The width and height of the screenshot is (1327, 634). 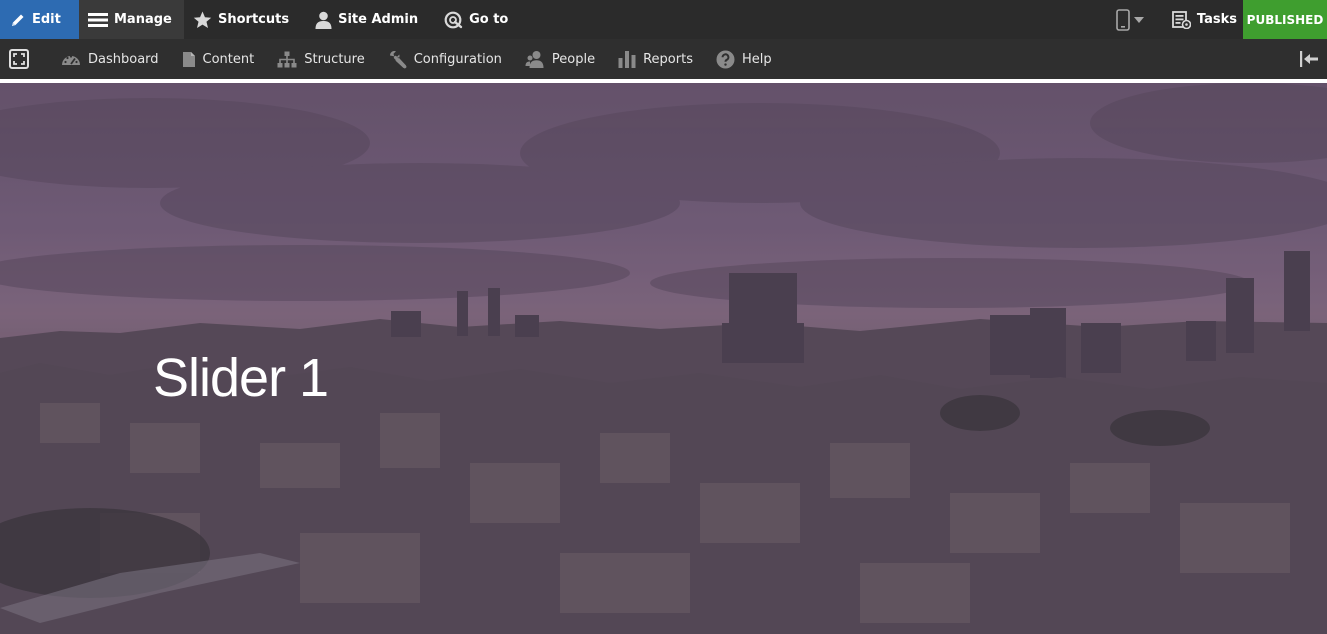 I want to click on bar-chart-icon, so click(x=627, y=59).